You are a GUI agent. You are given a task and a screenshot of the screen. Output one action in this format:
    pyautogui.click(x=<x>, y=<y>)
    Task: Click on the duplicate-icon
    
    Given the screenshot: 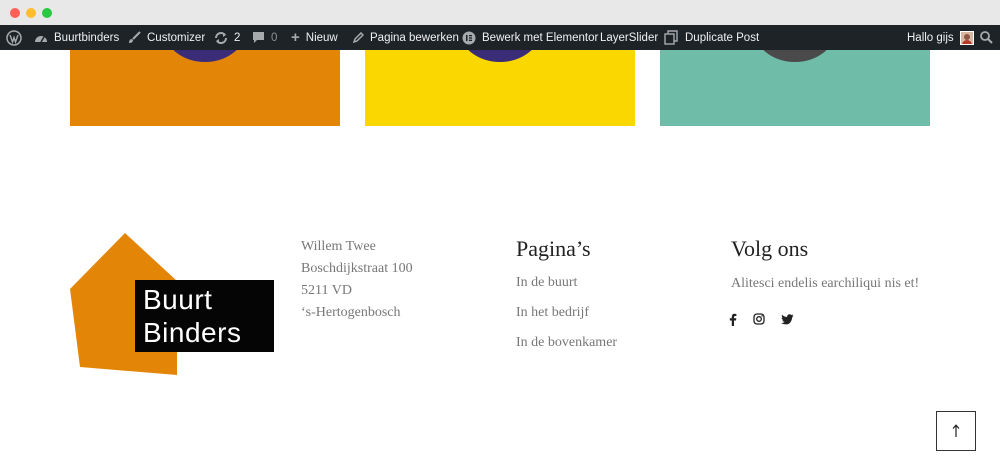 What is the action you would take?
    pyautogui.click(x=671, y=37)
    